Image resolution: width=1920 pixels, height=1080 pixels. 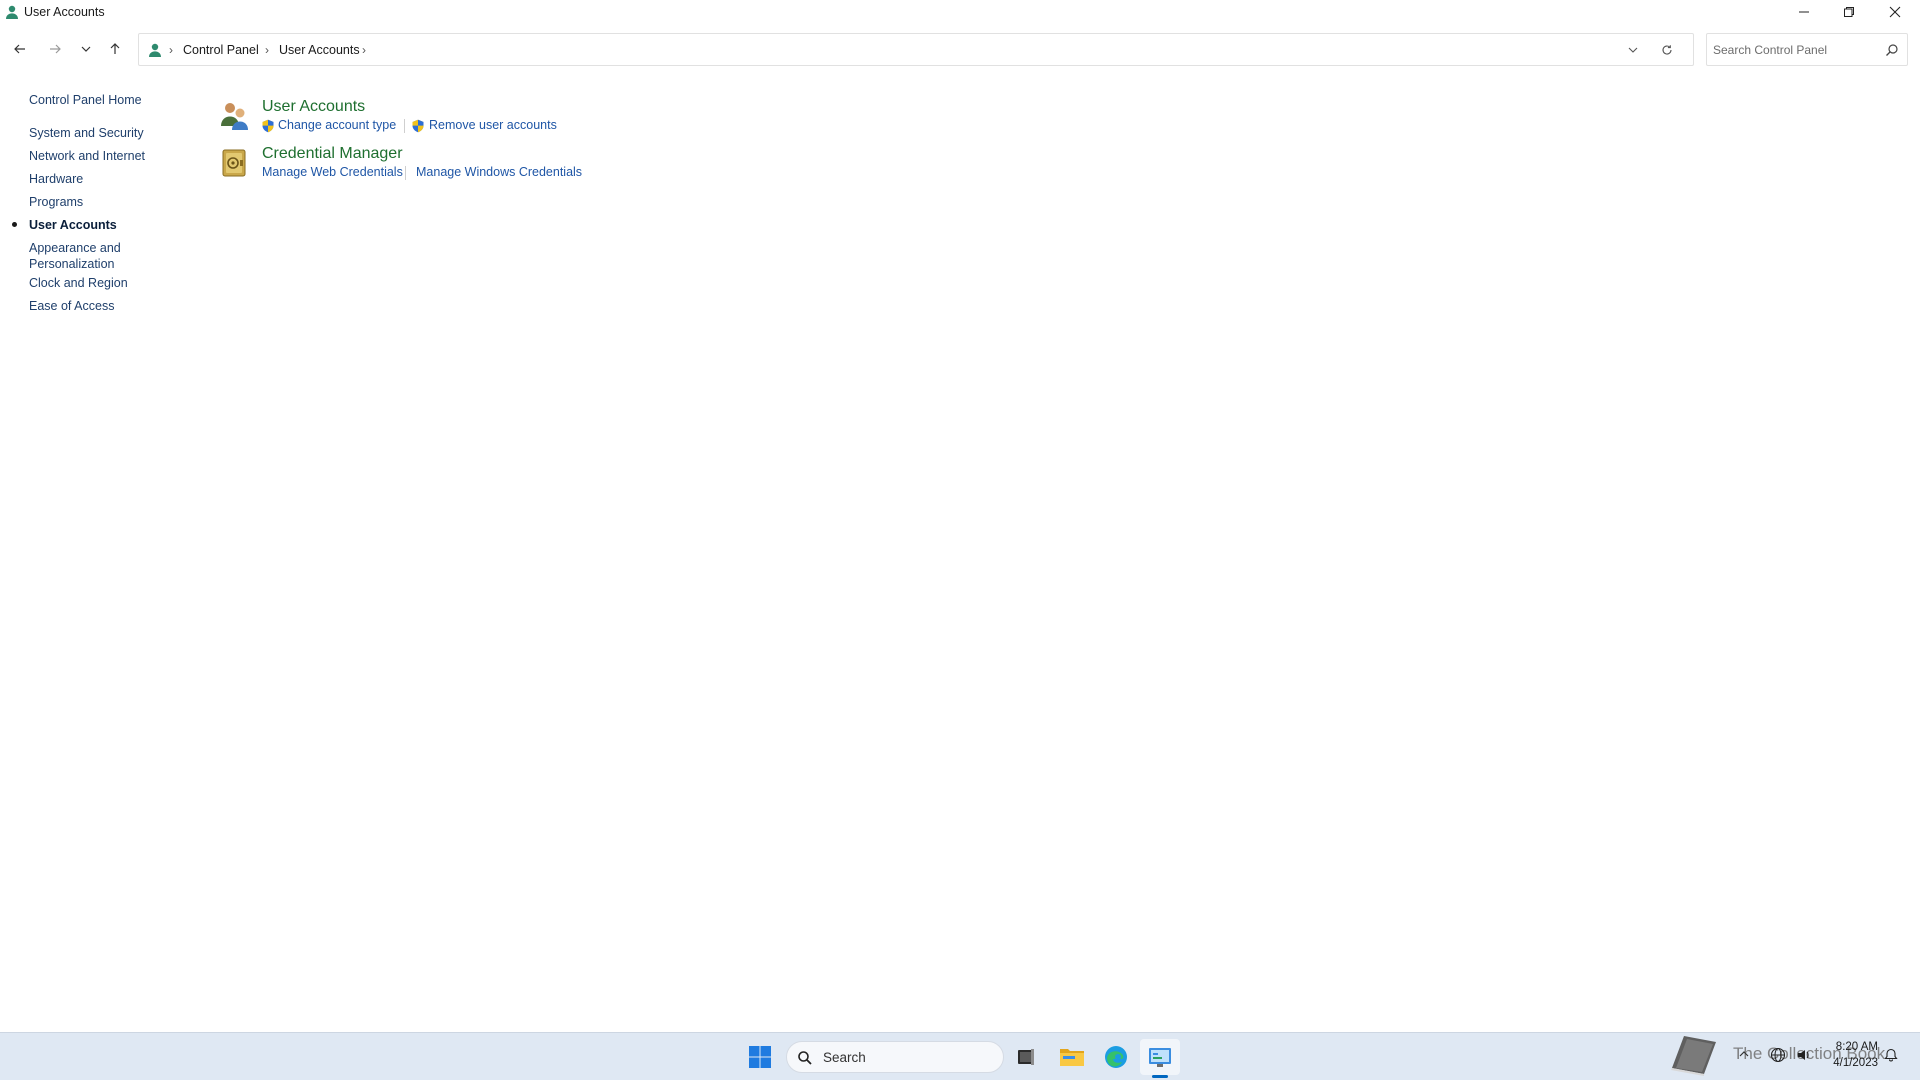 I want to click on category-title-user-accounts: User Accounts, so click(x=313, y=107).